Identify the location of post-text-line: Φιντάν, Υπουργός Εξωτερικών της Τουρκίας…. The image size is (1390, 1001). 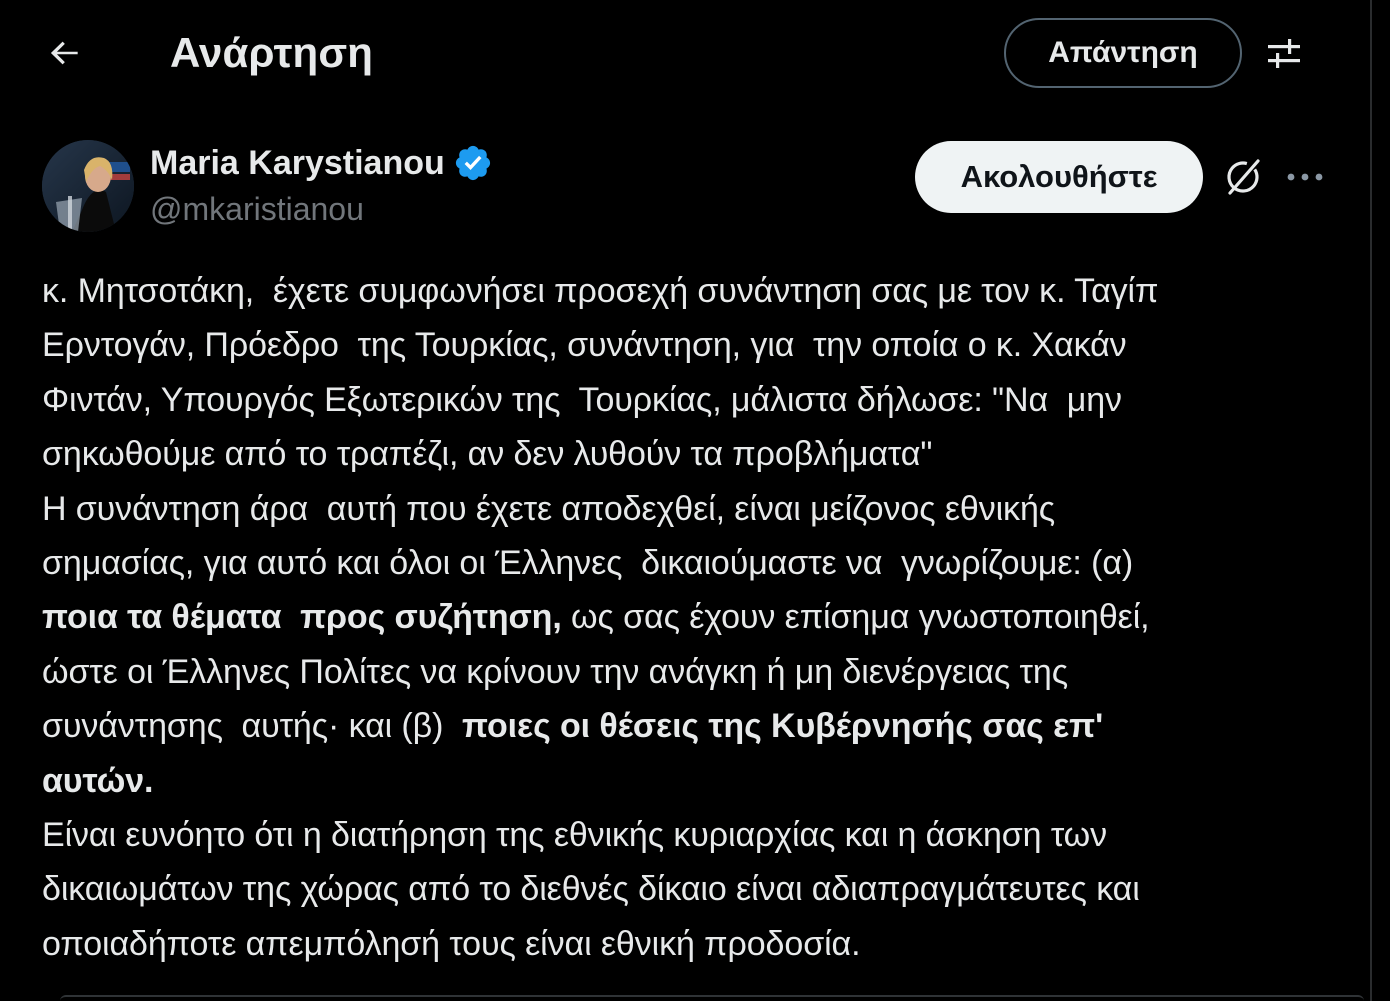
(692, 400).